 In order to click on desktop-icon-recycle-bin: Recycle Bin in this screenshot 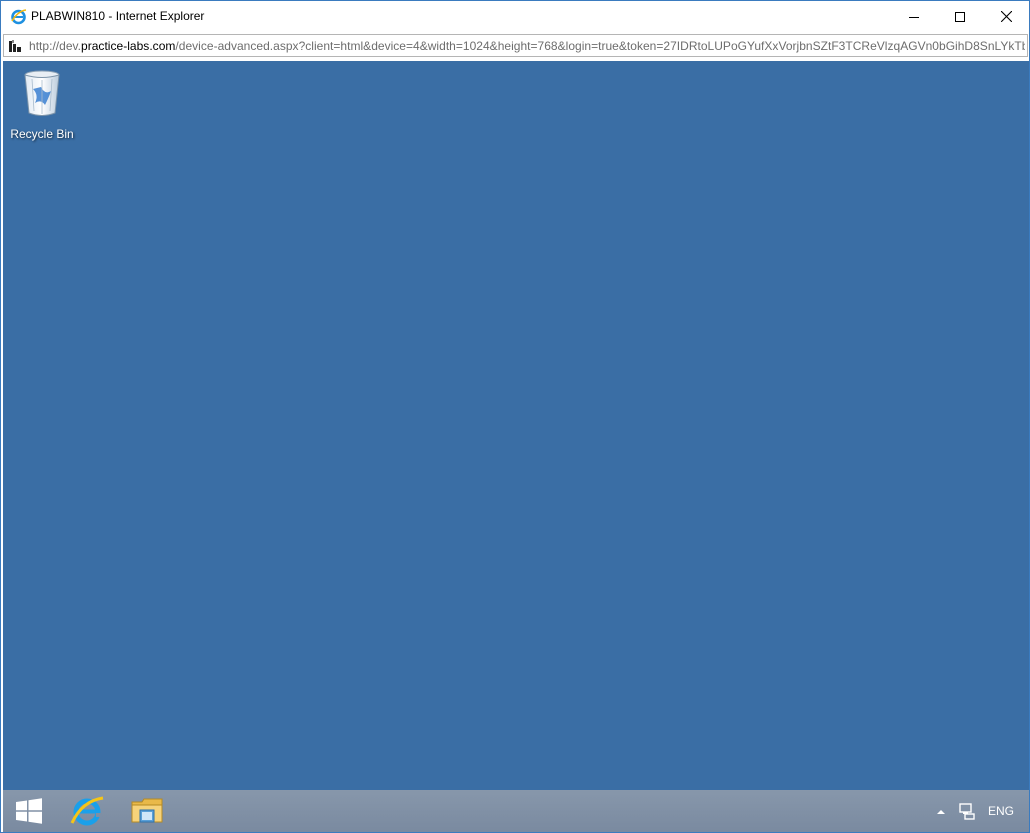, I will do `click(42, 103)`.